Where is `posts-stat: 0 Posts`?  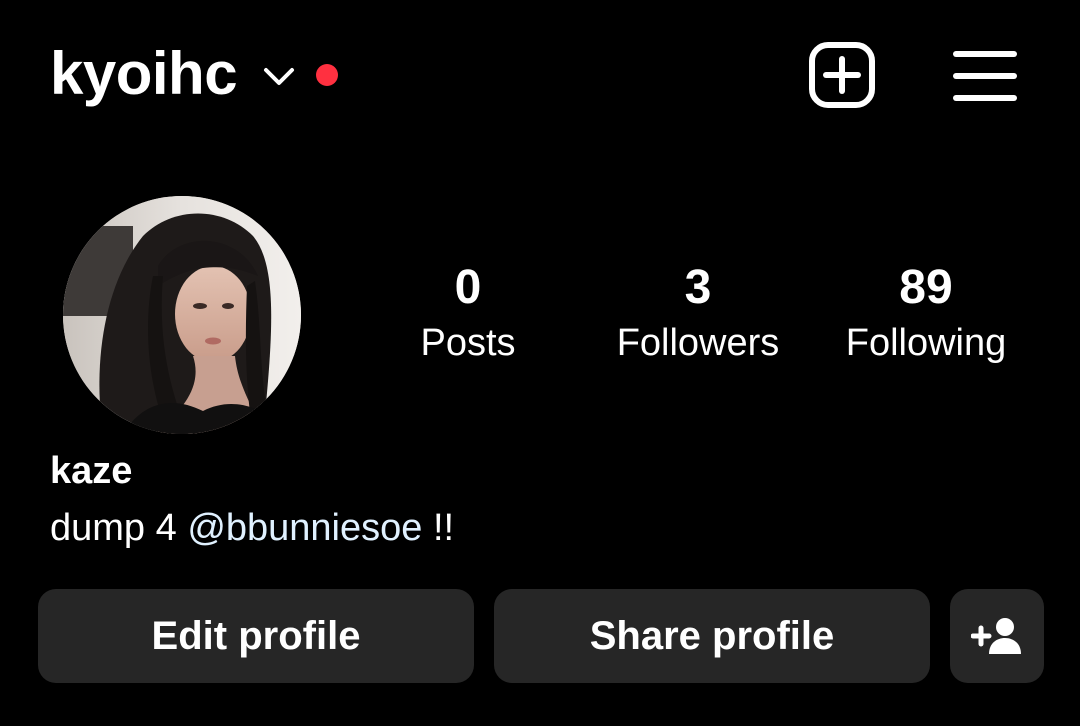 posts-stat: 0 Posts is located at coordinates (468, 313).